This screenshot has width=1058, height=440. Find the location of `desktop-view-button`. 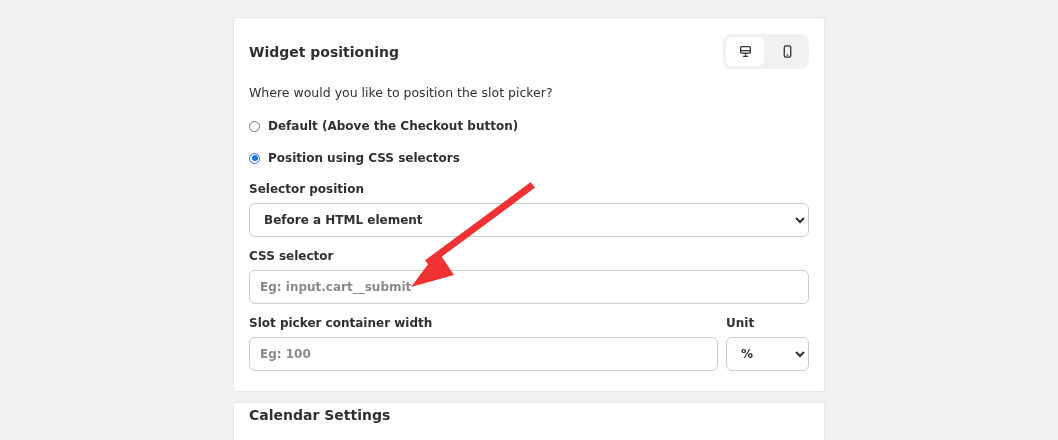

desktop-view-button is located at coordinates (745, 51).